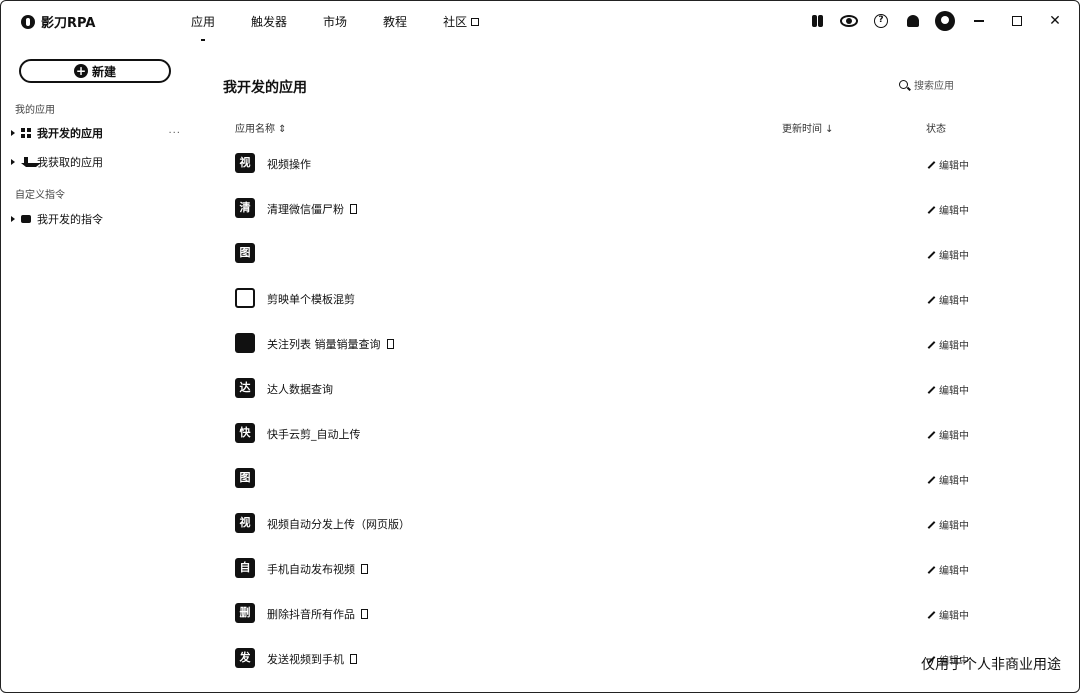 The height and width of the screenshot is (693, 1080). Describe the element at coordinates (80, 71) in the screenshot. I see `plus-icon: +` at that location.